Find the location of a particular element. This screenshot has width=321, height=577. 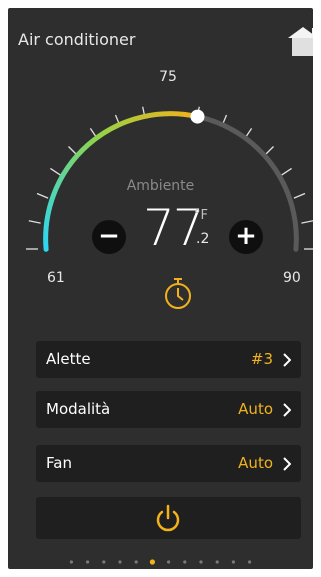

temperature-decimal: .2 is located at coordinates (203, 239).